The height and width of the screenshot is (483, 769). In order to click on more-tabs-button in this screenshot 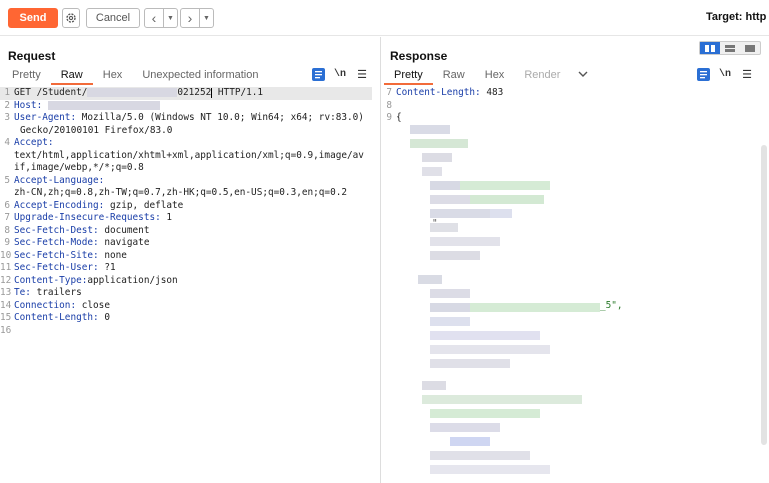, I will do `click(583, 75)`.